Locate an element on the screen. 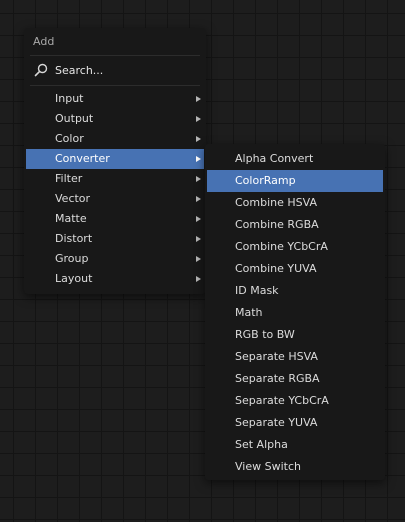 Image resolution: width=405 pixels, height=522 pixels. menu-item-label: Distort is located at coordinates (74, 238).